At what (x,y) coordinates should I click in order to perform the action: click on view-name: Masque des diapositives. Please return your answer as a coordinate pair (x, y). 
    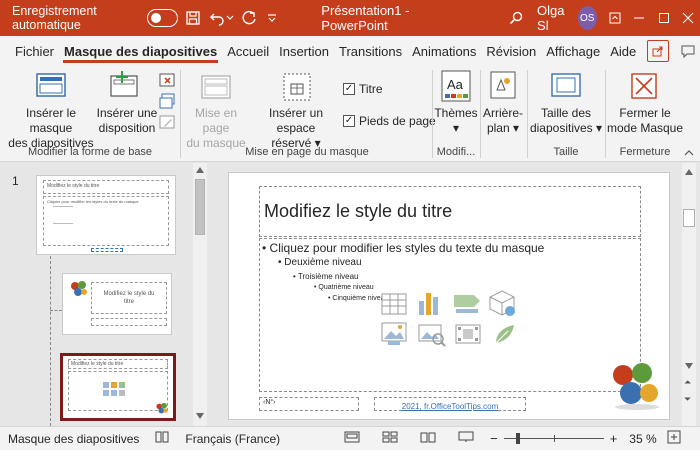
    Looking at the image, I should click on (74, 438).